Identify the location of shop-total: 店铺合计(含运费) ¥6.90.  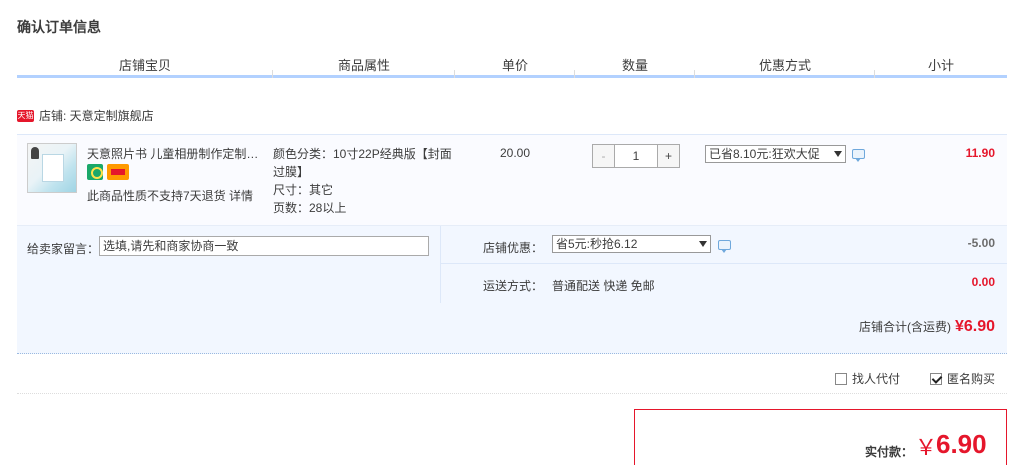
(927, 327).